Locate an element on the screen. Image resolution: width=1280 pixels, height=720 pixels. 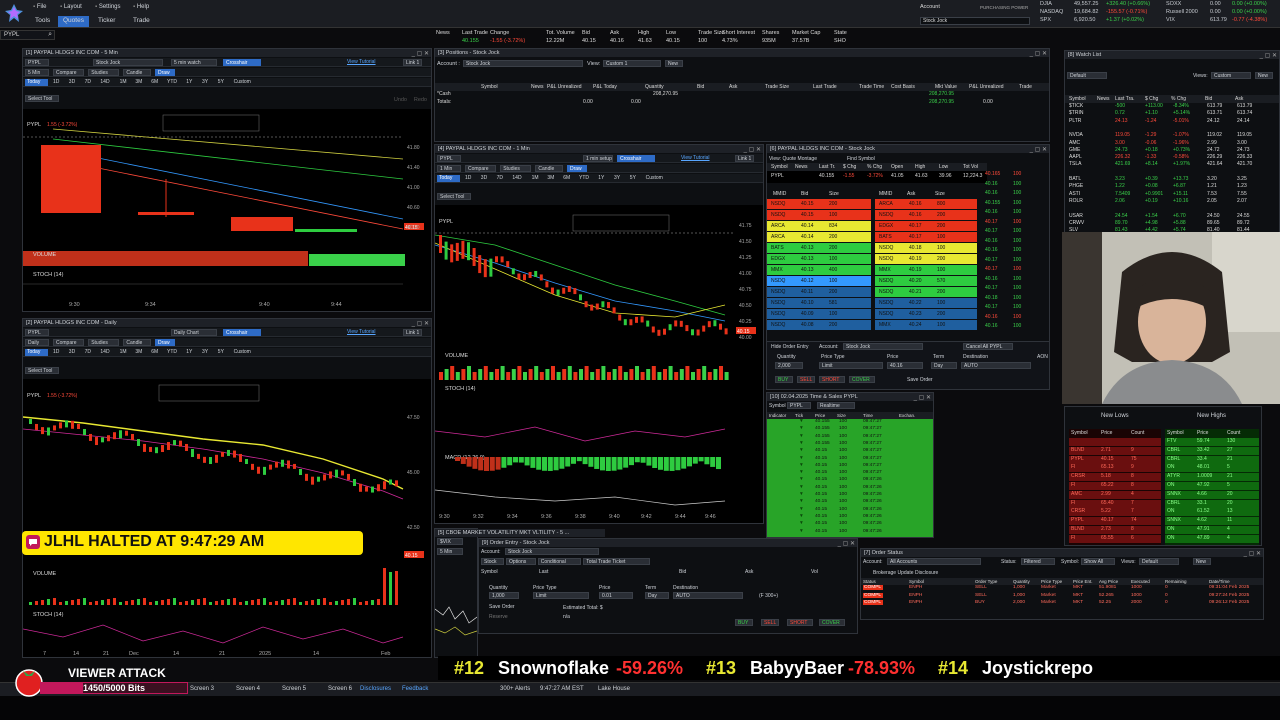
montage-cover-button: COVER is located at coordinates (862, 379).